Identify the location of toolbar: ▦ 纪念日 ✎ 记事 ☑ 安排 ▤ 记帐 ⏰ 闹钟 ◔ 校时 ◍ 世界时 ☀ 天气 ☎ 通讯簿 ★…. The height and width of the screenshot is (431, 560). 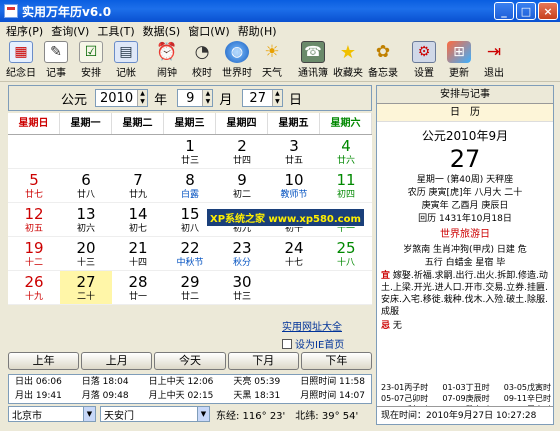
(280, 61).